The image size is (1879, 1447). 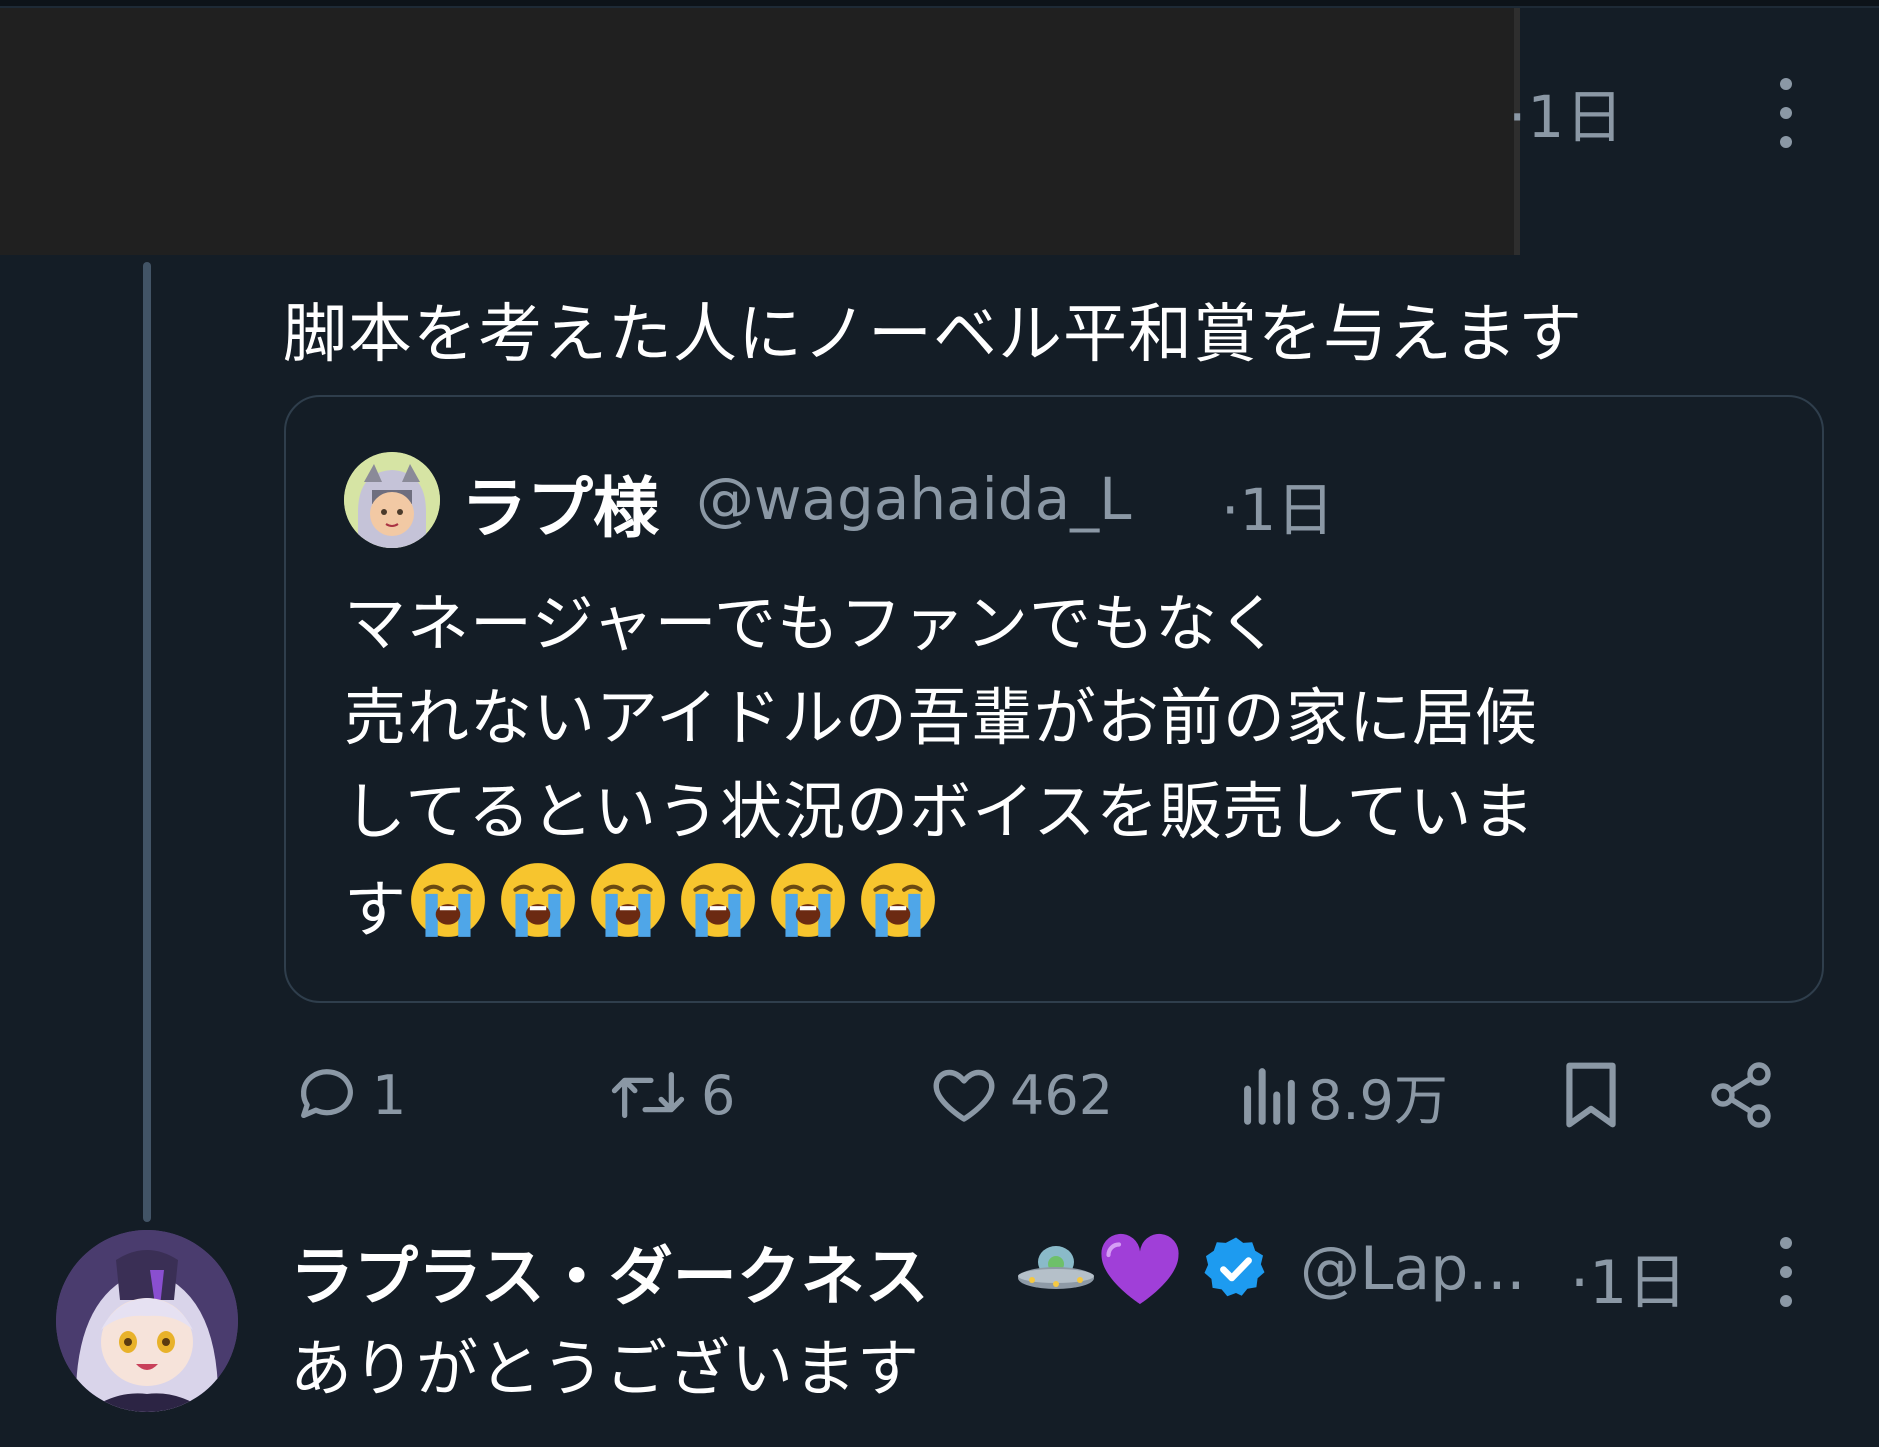 What do you see at coordinates (1566, 112) in the screenshot?
I see `tweet-time: ·1日` at bounding box center [1566, 112].